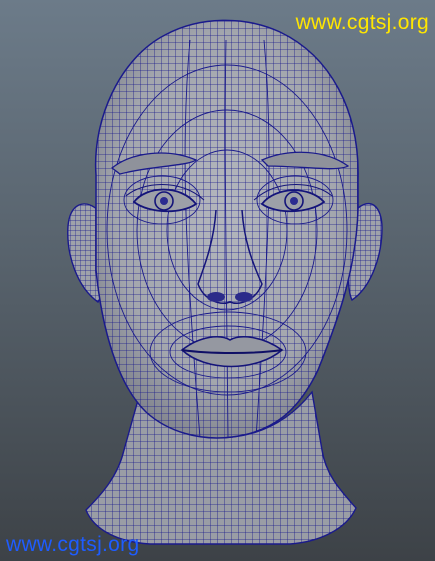 This screenshot has width=435, height=561. I want to click on watermark-bottom: www.cgtsj.org, so click(73, 544).